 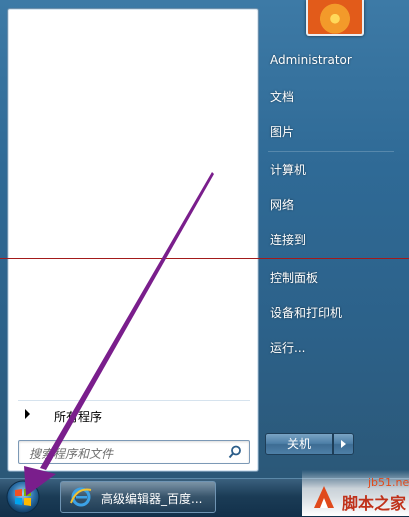 I want to click on windows-logo-icon, so click(x=23, y=497).